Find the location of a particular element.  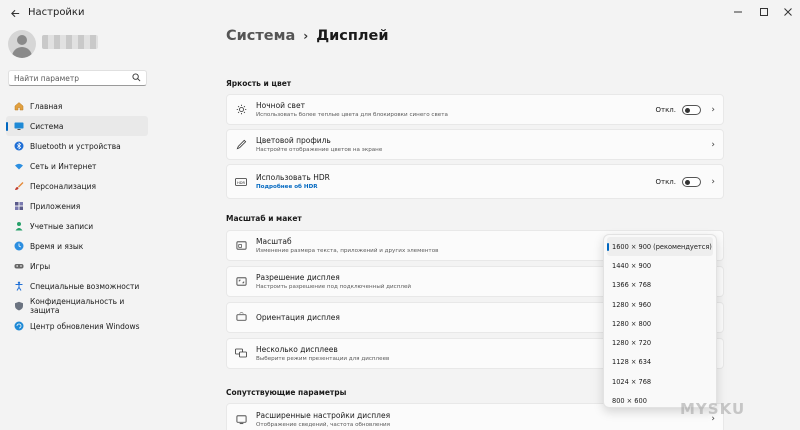

scale-icon is located at coordinates (241, 246).